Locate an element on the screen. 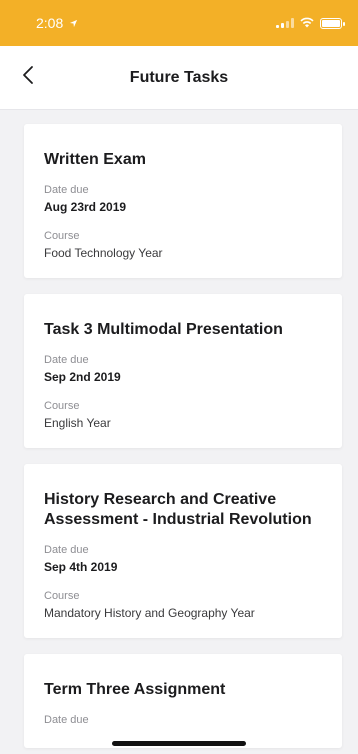  page-title: Future Tasks is located at coordinates (179, 77).